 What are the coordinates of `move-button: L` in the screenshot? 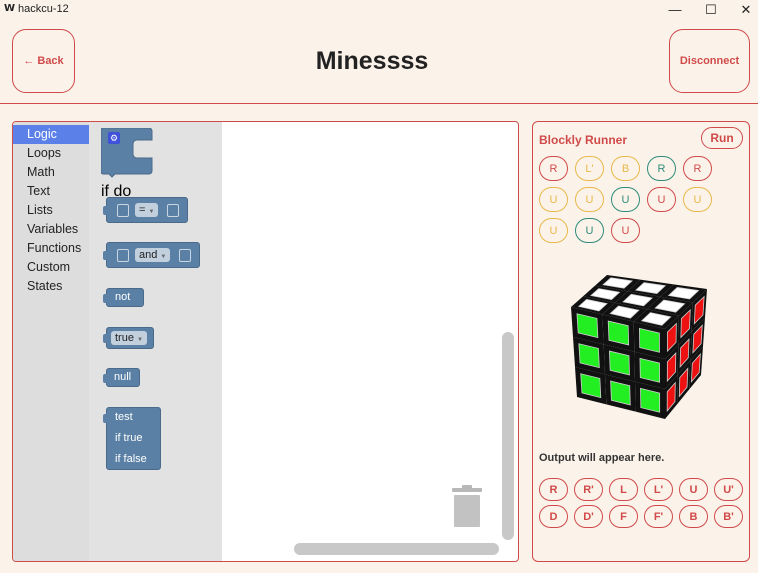 It's located at (623, 489).